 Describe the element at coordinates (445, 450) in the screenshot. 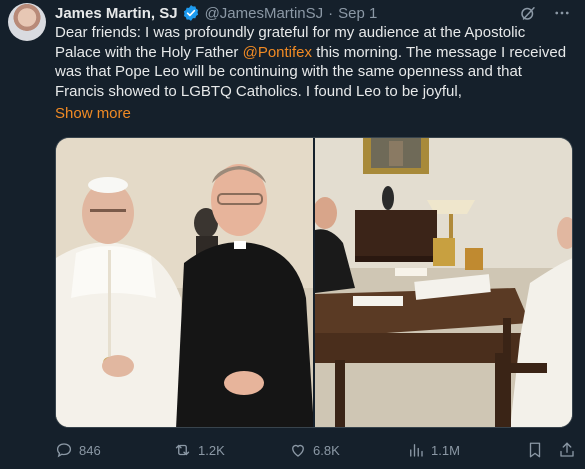

I see `views-count: 1.1M` at that location.